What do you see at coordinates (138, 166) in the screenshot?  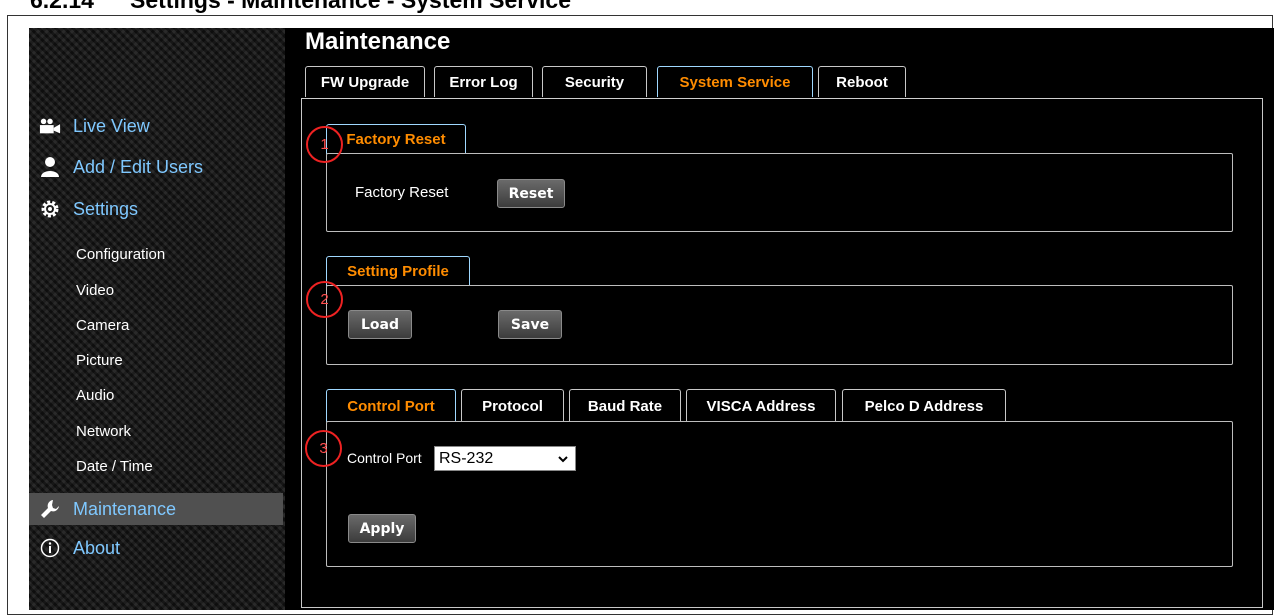 I see `nav-label: Add / Edit Users` at bounding box center [138, 166].